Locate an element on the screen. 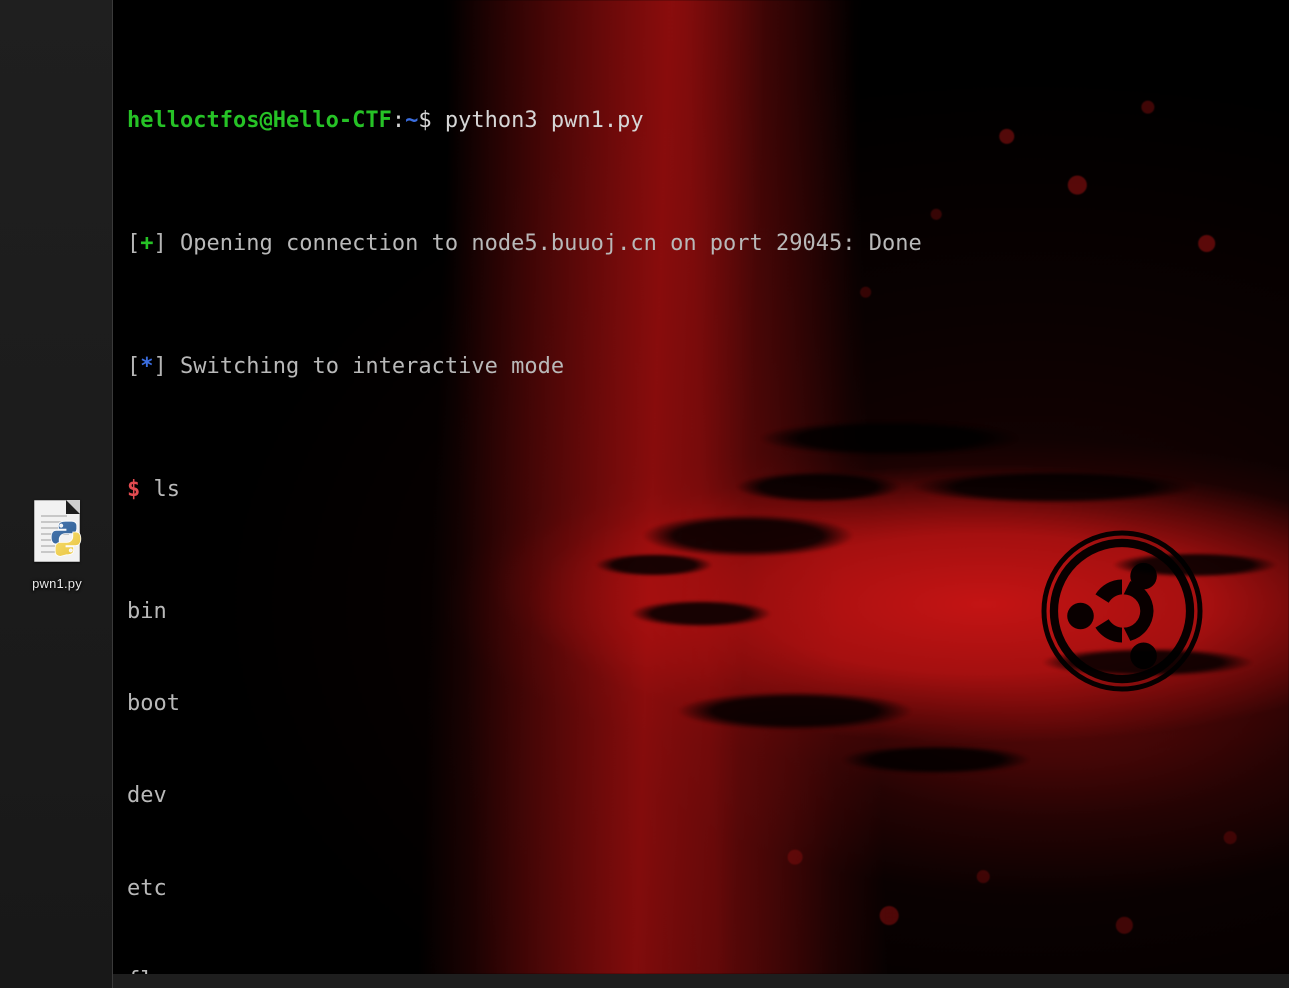 Image resolution: width=1289 pixels, height=988 pixels. terminal-line-prompt-command: helloctfos@Hello-CTF:~$ python3 pwn1.py is located at coordinates (703, 121).